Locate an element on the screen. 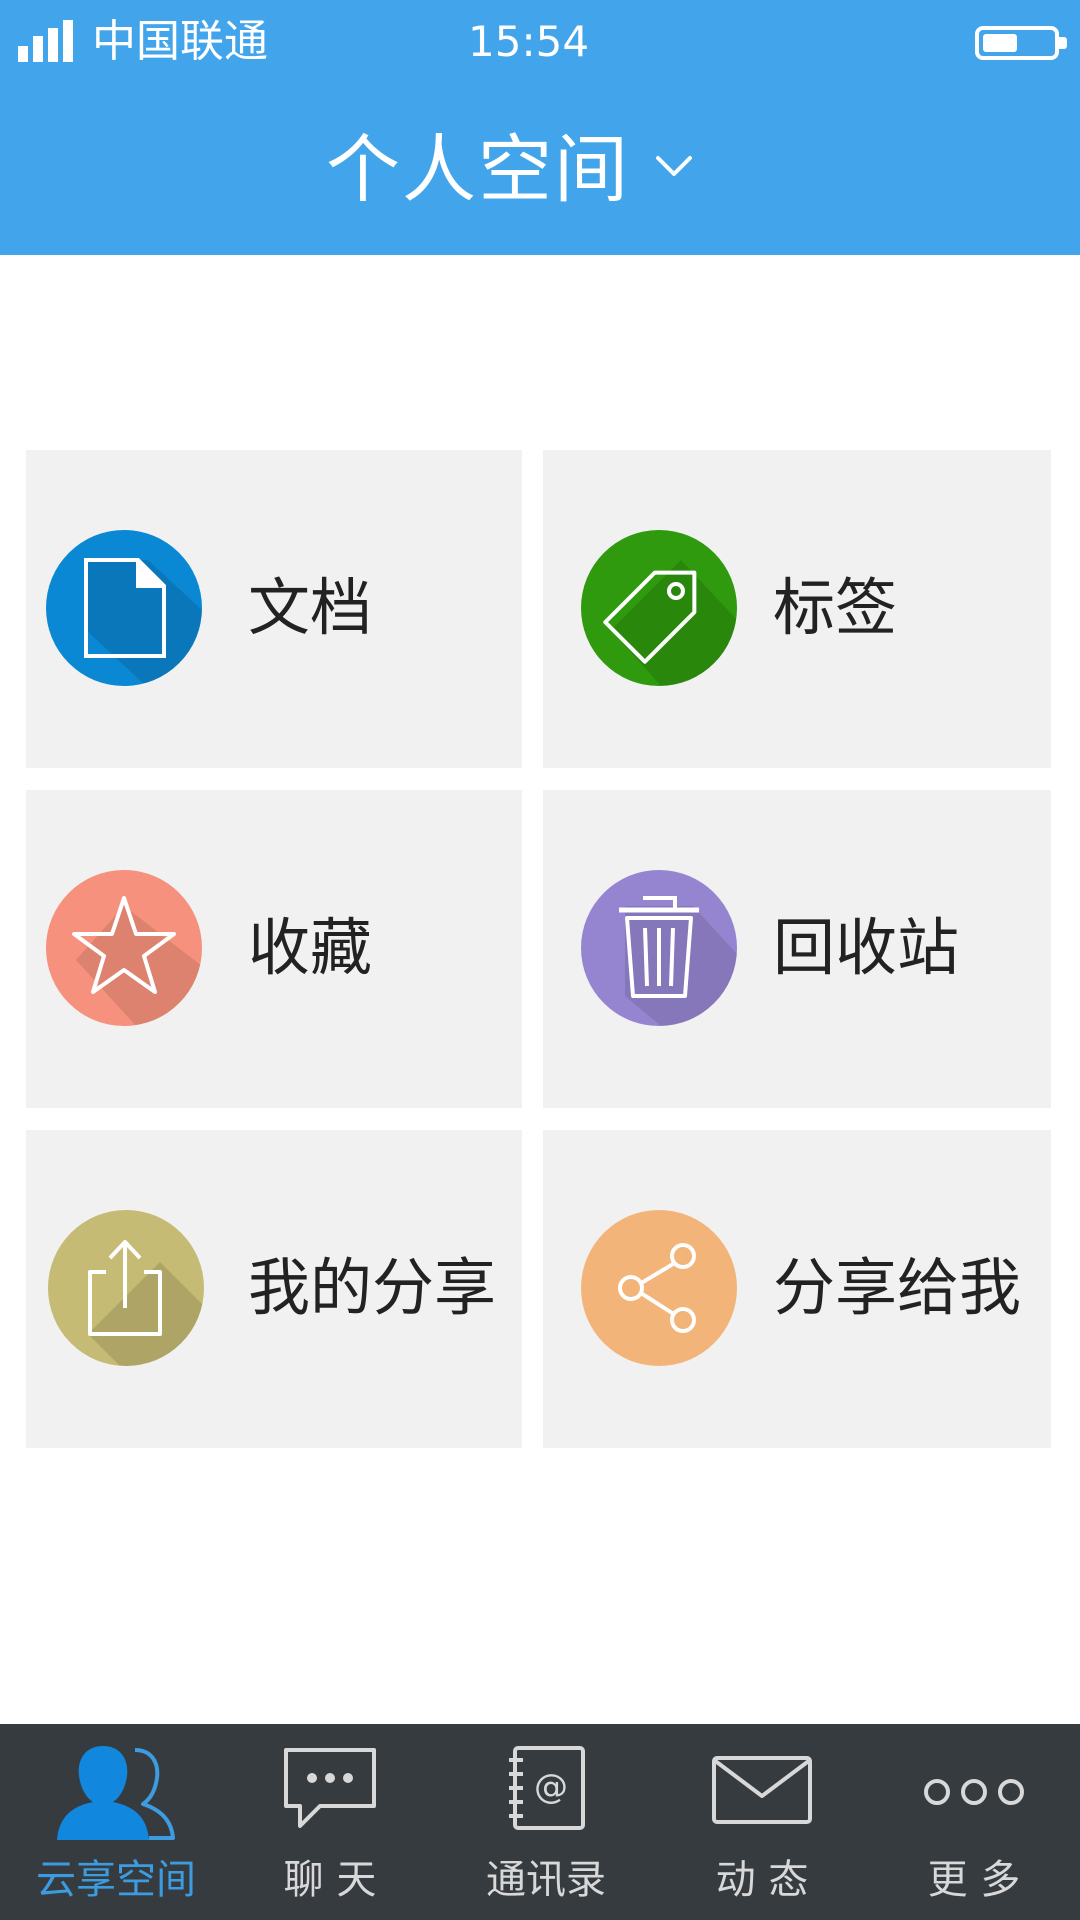 The width and height of the screenshot is (1080, 1920). address-book-icon: @ is located at coordinates (547, 1788).